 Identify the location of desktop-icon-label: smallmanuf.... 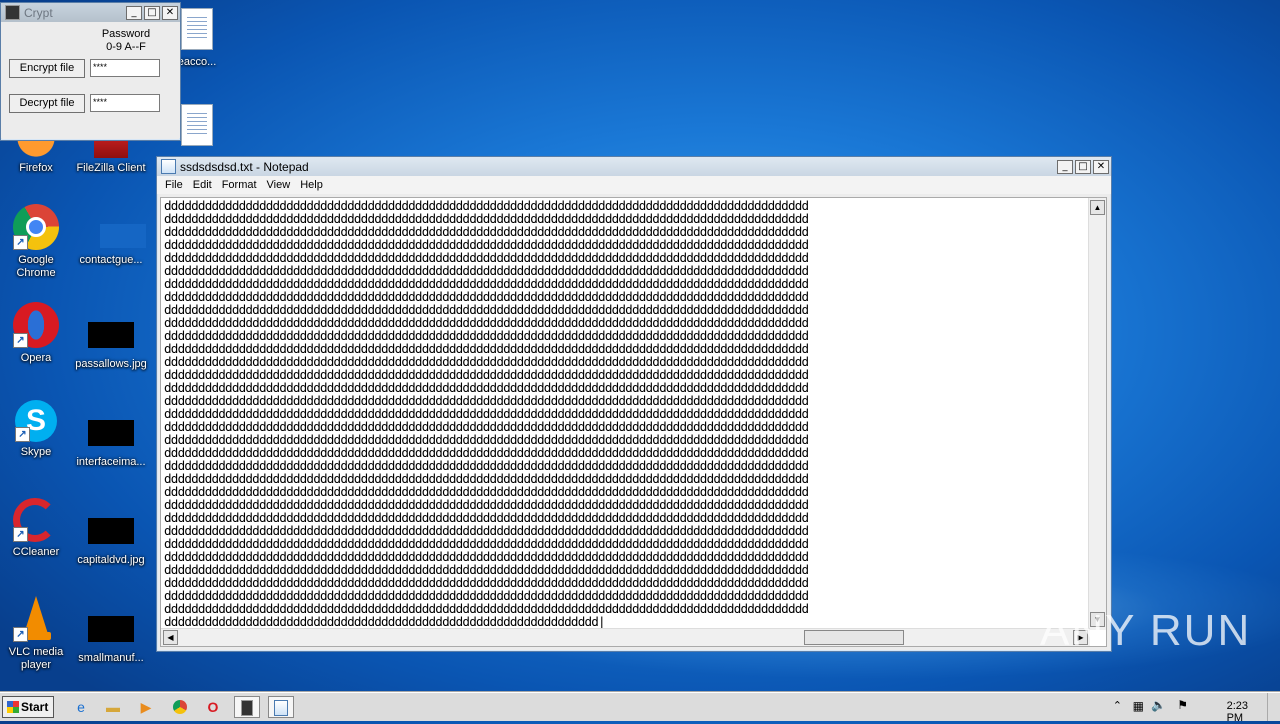
(111, 658).